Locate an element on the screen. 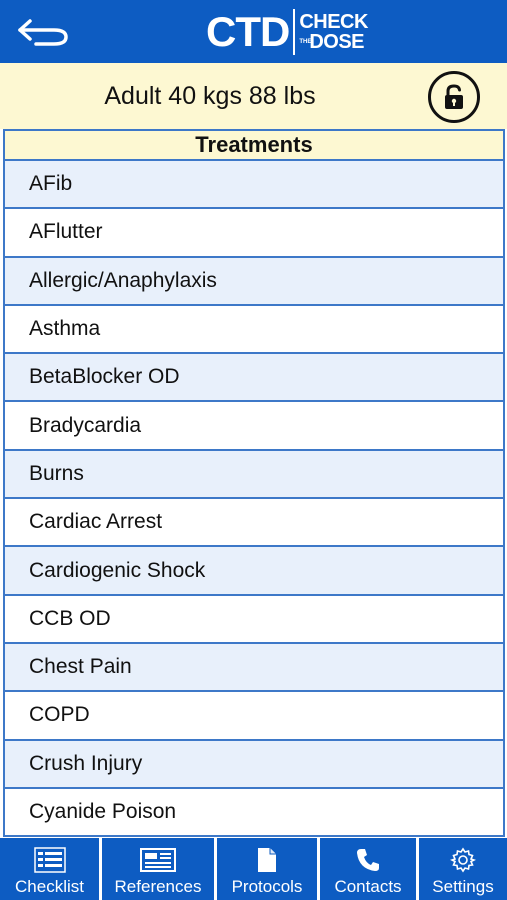  tab-label: References is located at coordinates (158, 886).